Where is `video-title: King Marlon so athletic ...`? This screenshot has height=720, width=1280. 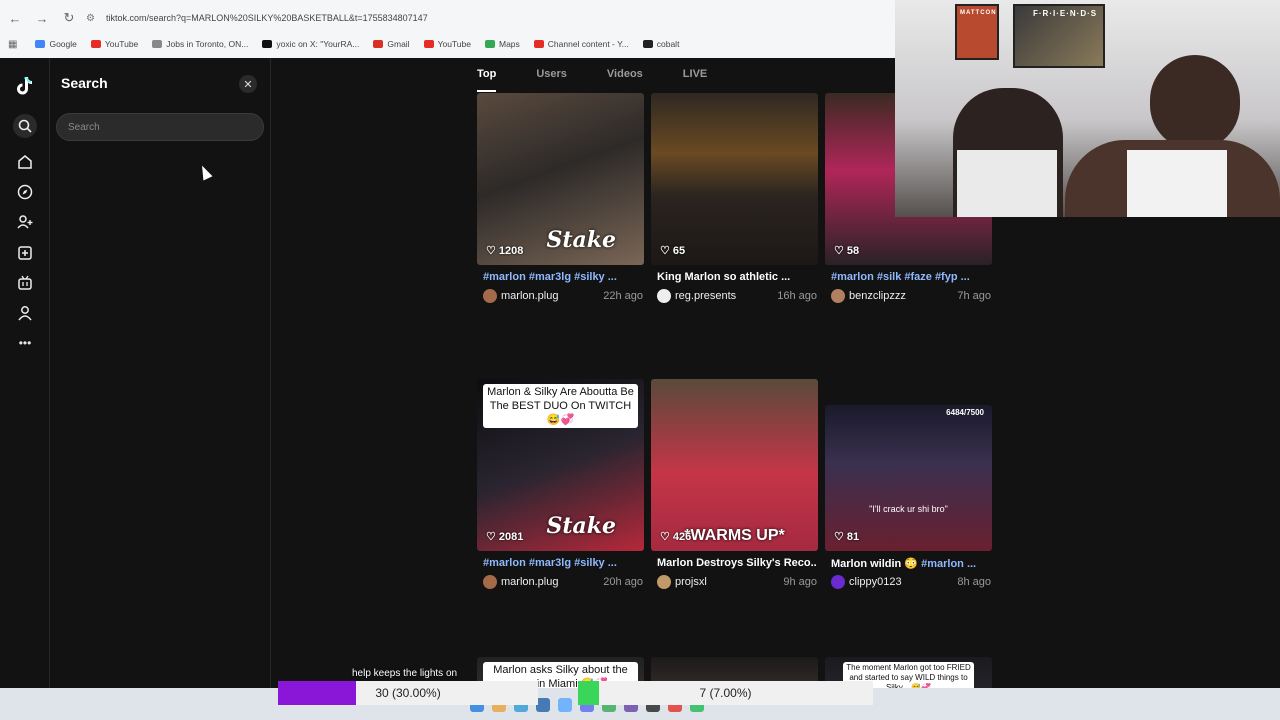 video-title: King Marlon so athletic ... is located at coordinates (737, 277).